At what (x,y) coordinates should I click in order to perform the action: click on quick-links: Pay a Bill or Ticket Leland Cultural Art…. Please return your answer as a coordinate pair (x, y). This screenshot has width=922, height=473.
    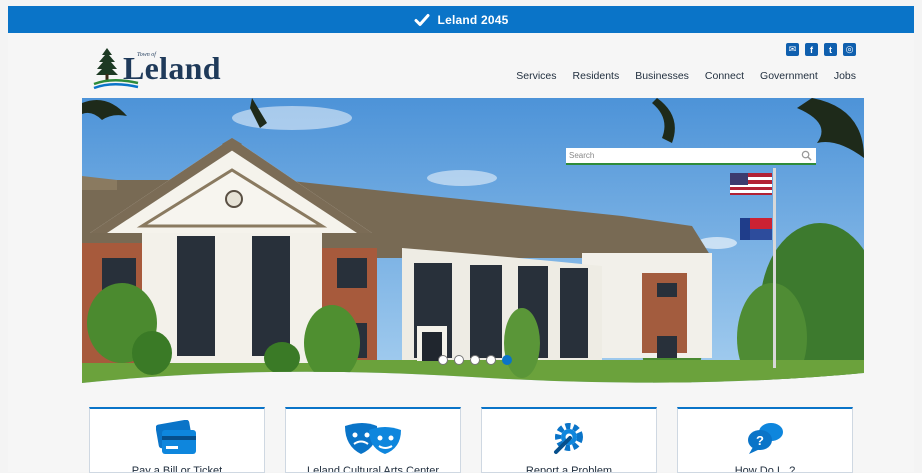
    Looking at the image, I should click on (473, 440).